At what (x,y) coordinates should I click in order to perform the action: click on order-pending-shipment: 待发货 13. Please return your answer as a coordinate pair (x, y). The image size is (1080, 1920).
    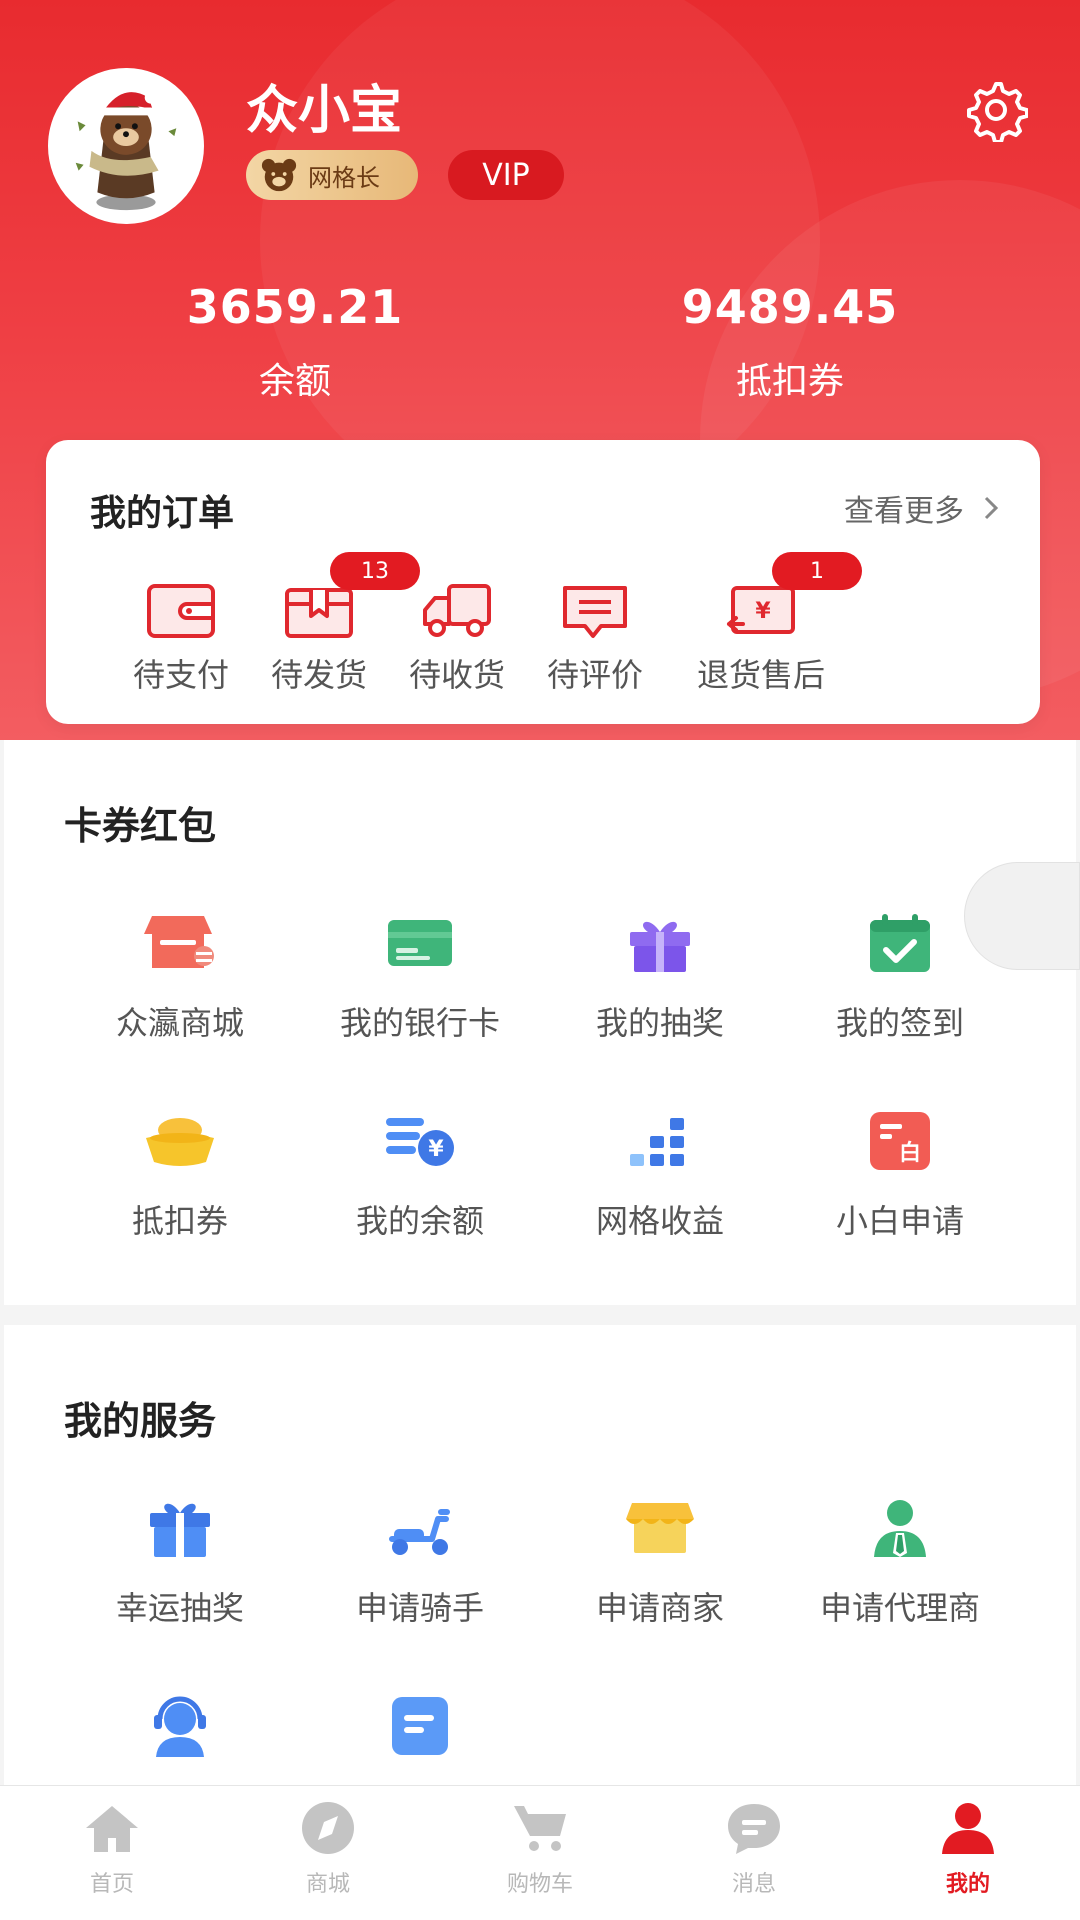
    Looking at the image, I should click on (332, 624).